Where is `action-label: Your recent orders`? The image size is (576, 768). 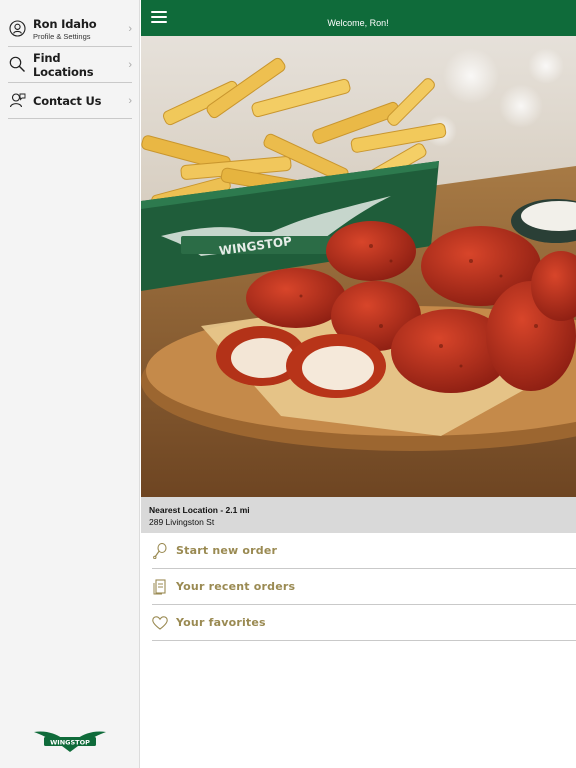
action-label: Your recent orders is located at coordinates (236, 586).